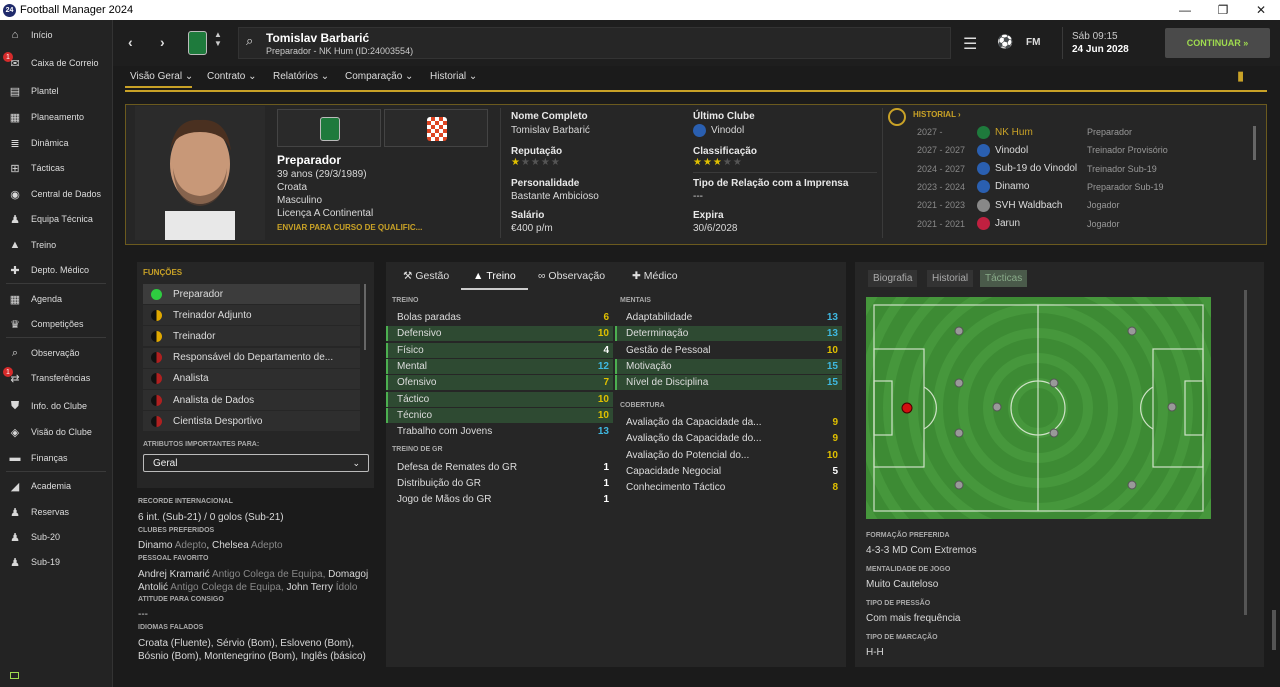 This screenshot has height=687, width=1280. I want to click on attribute-row: Defesa de Remates do GR 1, so click(499, 467).